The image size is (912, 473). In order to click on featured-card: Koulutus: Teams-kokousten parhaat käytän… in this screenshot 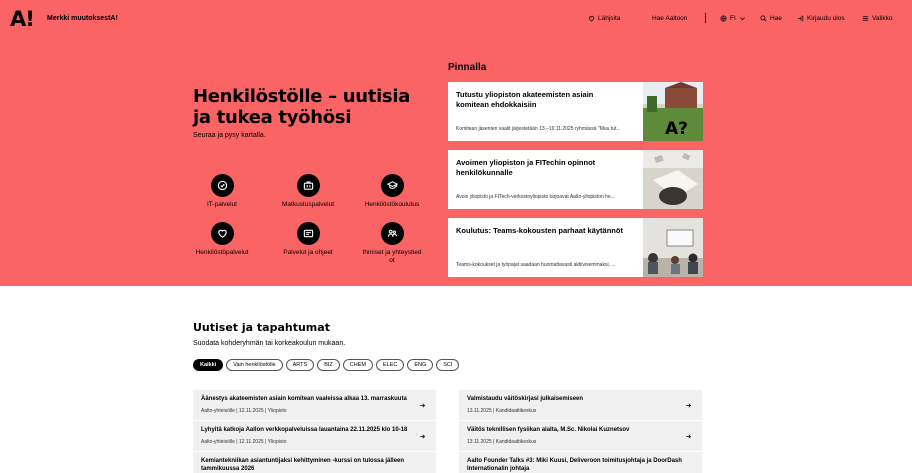, I will do `click(575, 247)`.